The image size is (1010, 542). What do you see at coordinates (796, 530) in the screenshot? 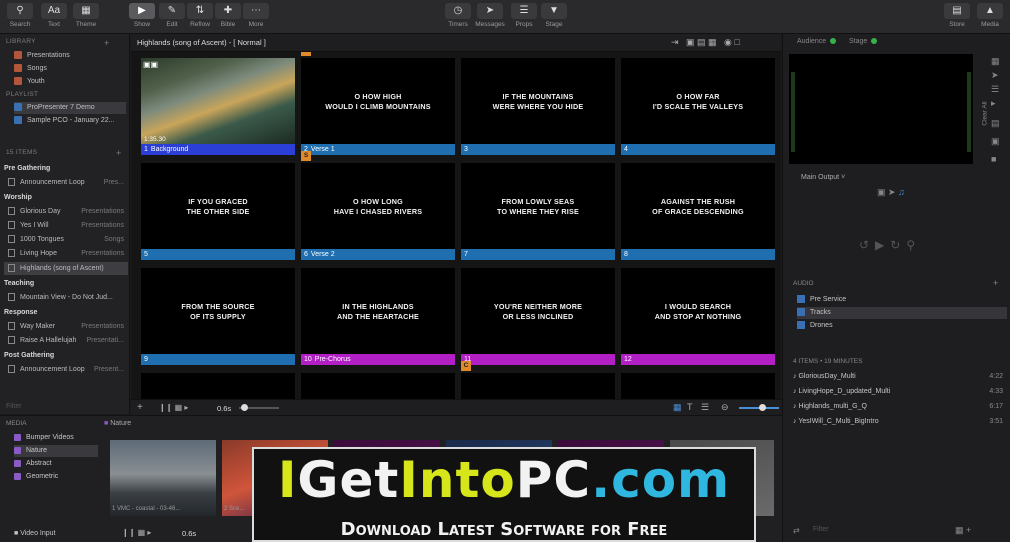
I see `shuffle-icon: ⇄` at bounding box center [796, 530].